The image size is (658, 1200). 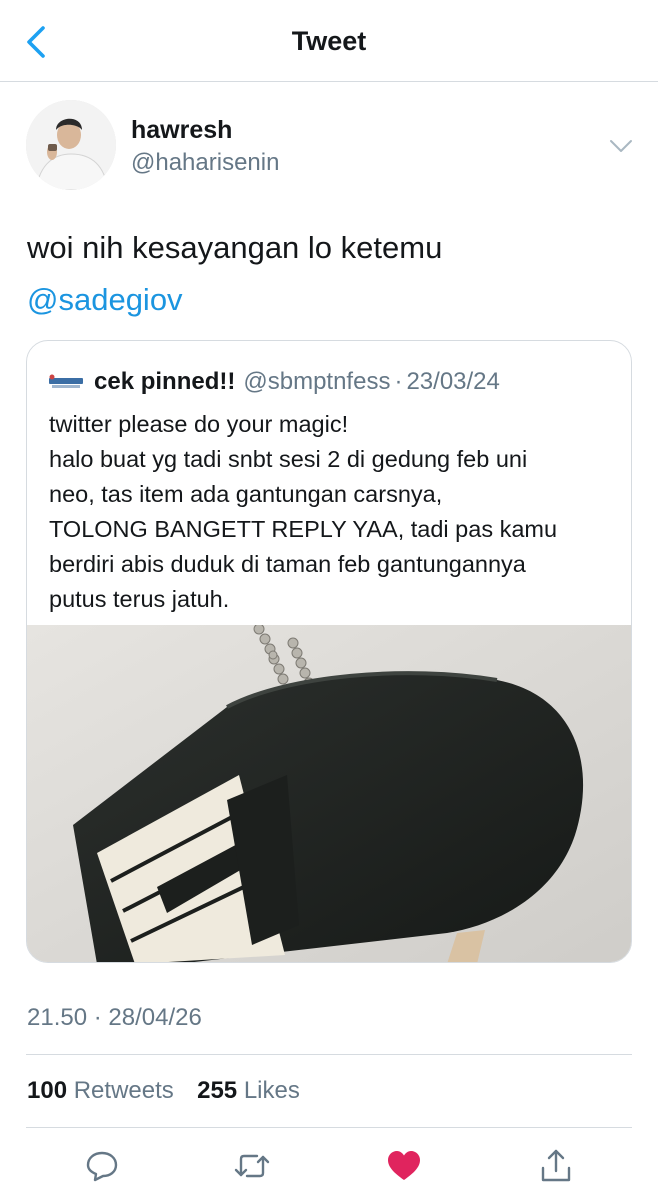 I want to click on reply-icon, so click(x=102, y=1166).